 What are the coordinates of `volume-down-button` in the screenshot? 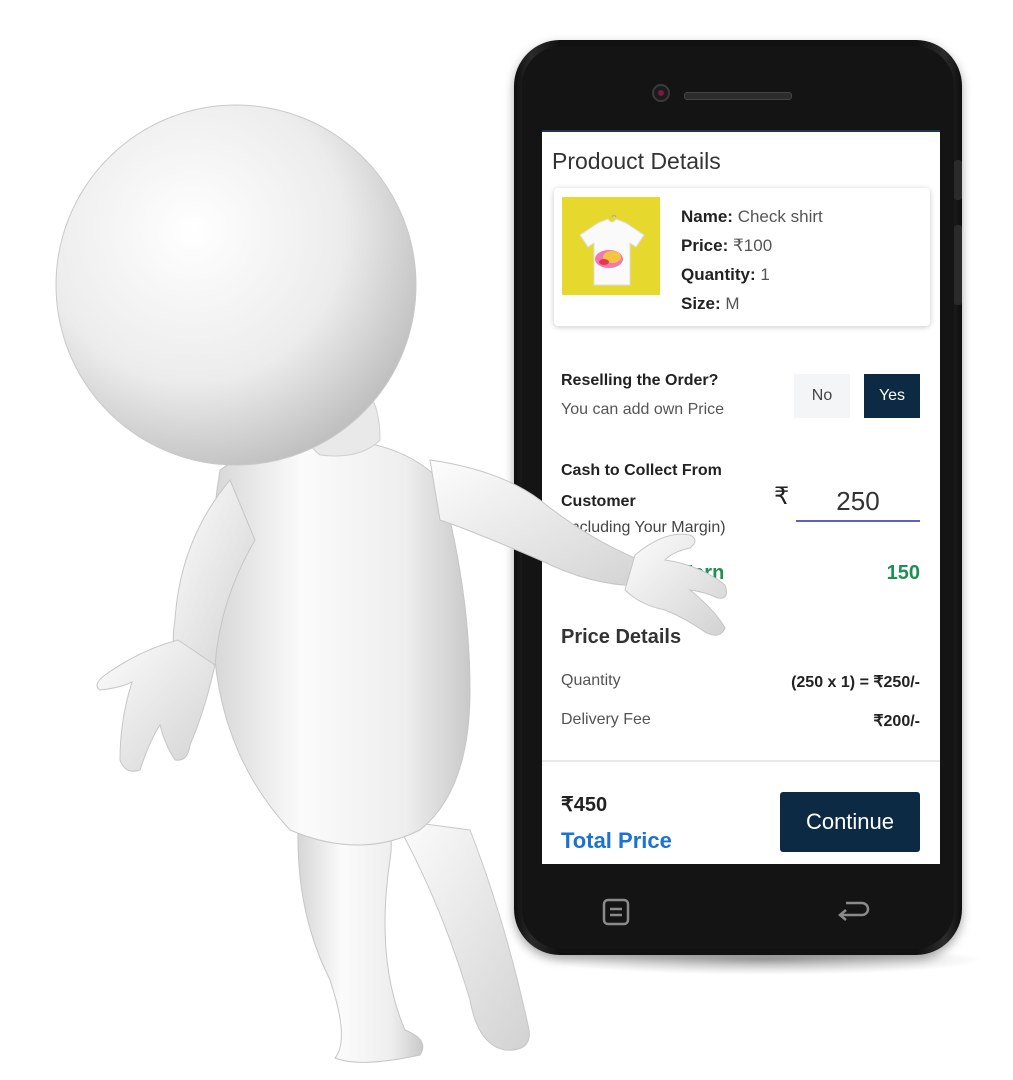 It's located at (958, 265).